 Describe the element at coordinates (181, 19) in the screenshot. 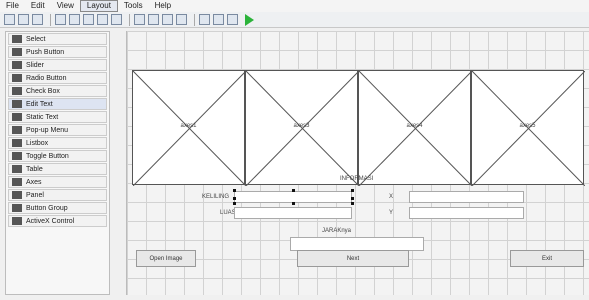

I see `toolbar-editor-icon` at that location.